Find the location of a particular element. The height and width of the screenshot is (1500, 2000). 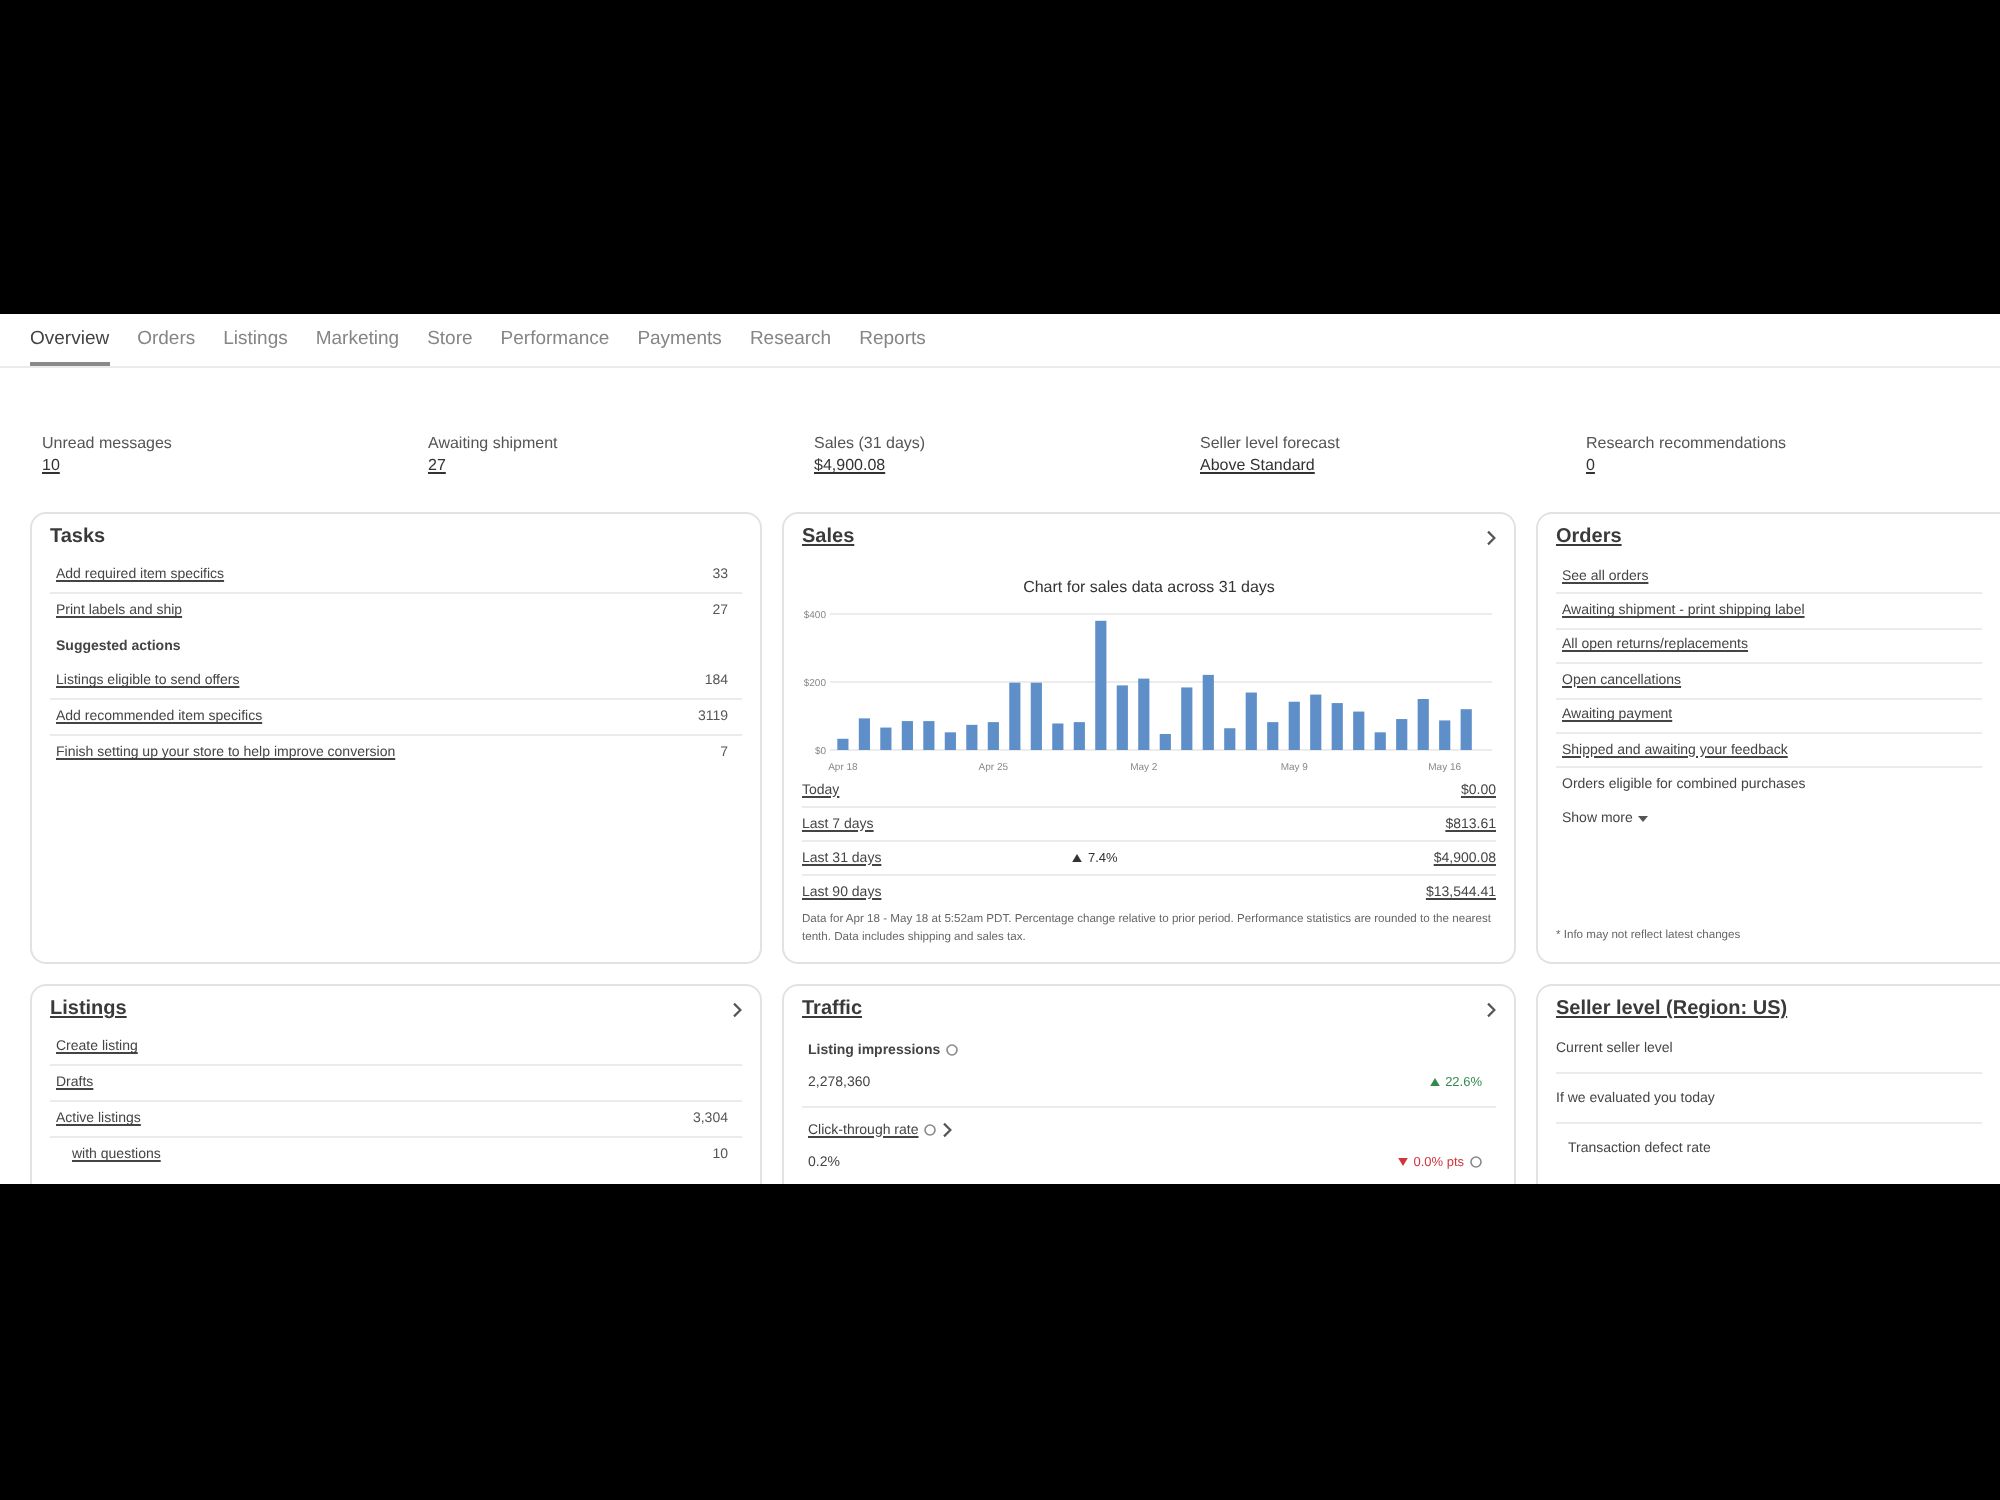

caret-down-icon is located at coordinates (1643, 819).